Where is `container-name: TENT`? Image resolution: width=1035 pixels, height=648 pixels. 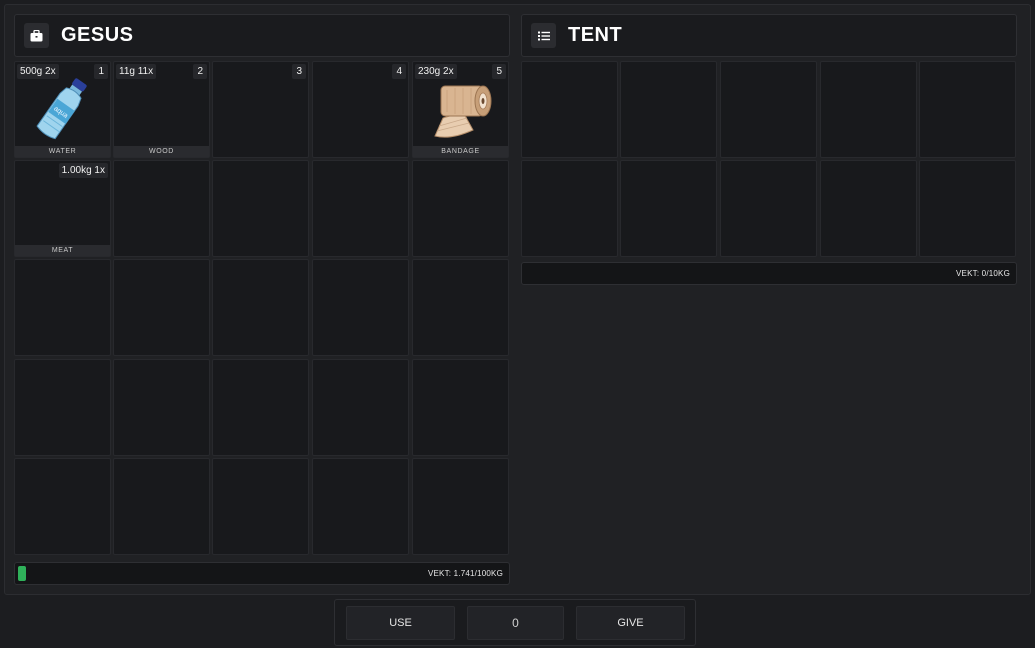
container-name: TENT is located at coordinates (595, 35).